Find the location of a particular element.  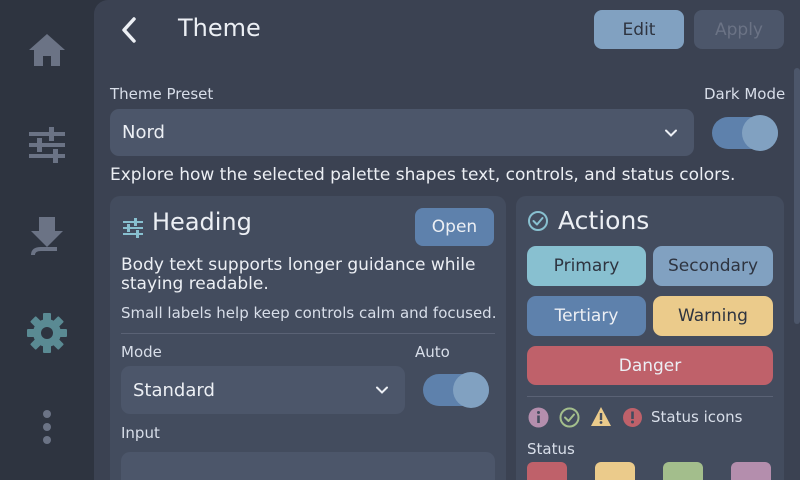

top-bar: Theme Edit Apply is located at coordinates (447, 30).